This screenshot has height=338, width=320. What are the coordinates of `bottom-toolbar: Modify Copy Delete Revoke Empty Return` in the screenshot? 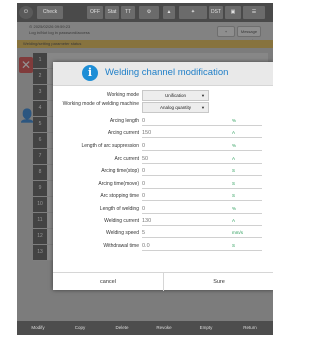 It's located at (145, 328).